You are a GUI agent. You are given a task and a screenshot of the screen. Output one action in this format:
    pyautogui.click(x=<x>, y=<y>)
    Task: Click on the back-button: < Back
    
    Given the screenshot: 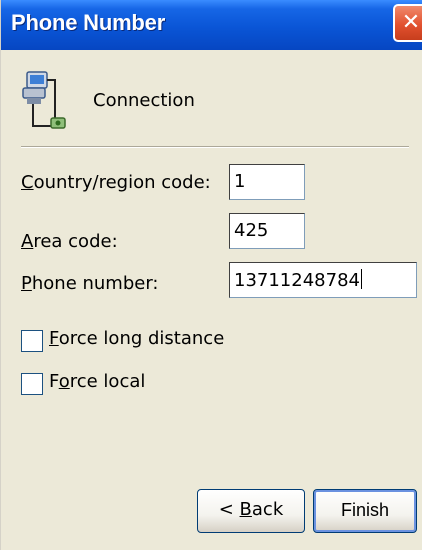 What is the action you would take?
    pyautogui.click(x=251, y=511)
    